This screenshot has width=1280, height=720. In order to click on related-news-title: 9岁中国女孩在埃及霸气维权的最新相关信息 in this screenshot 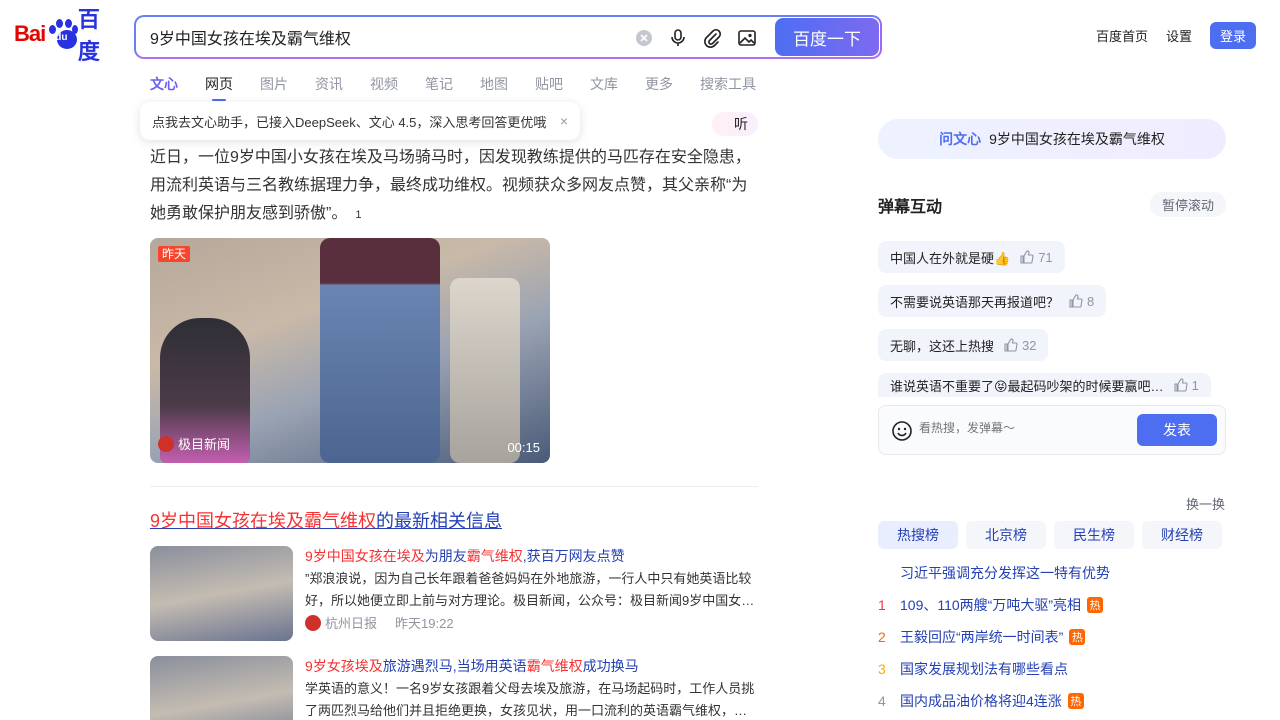, I will do `click(326, 520)`.